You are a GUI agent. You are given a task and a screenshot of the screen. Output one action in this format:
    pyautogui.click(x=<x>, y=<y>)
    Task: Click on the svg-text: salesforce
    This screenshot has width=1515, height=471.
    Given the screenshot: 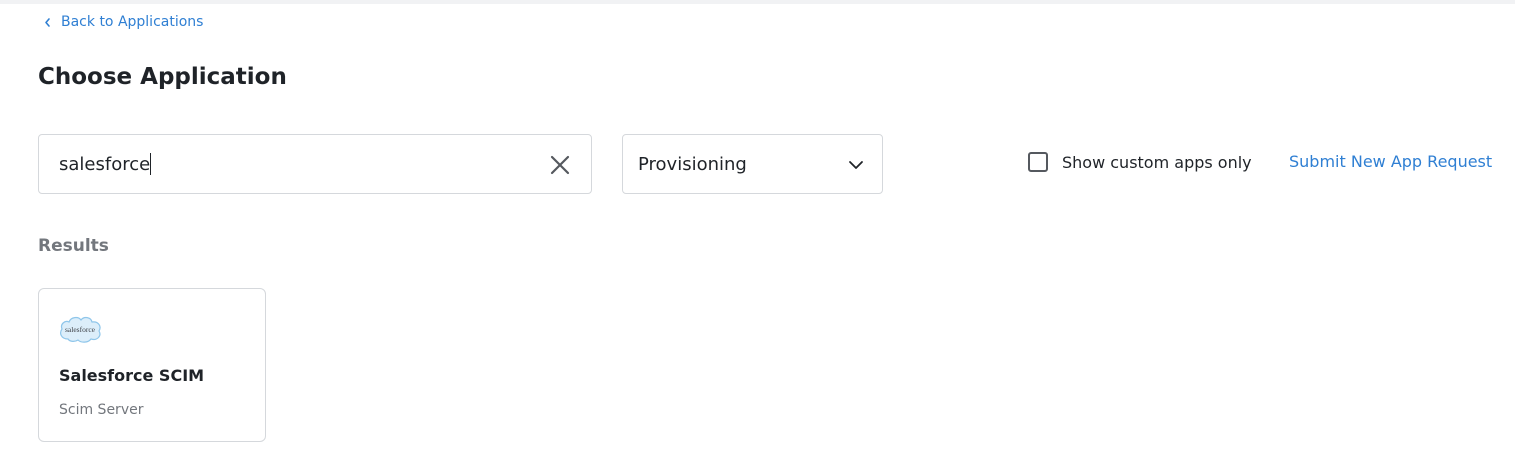 What is the action you would take?
    pyautogui.click(x=80, y=329)
    